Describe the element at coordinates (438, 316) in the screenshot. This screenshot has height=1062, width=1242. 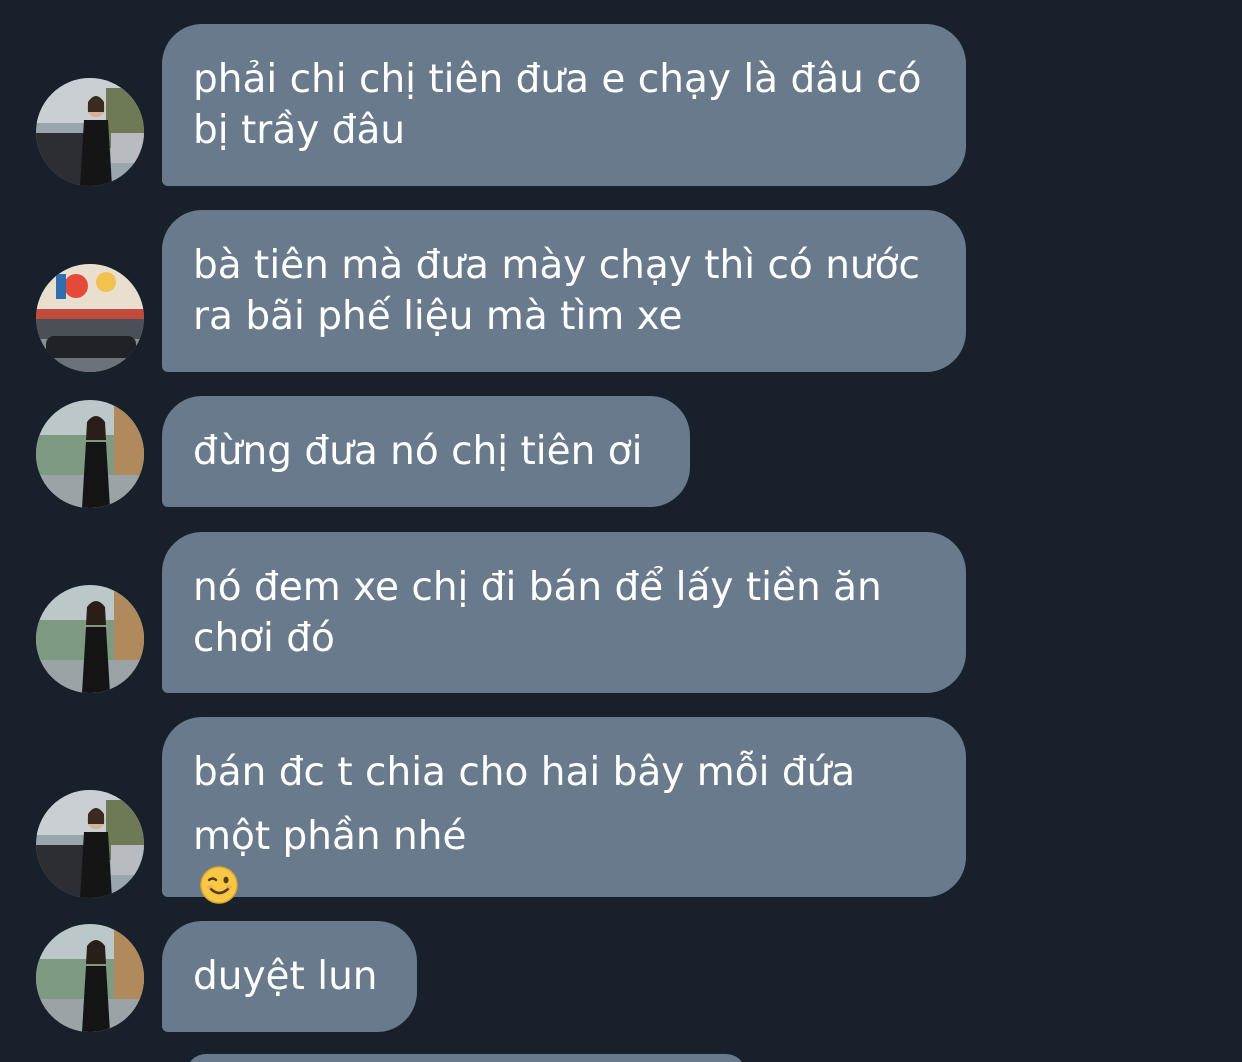
I see `message-text-line: ra bãi phế liệu mà tìm xe` at that location.